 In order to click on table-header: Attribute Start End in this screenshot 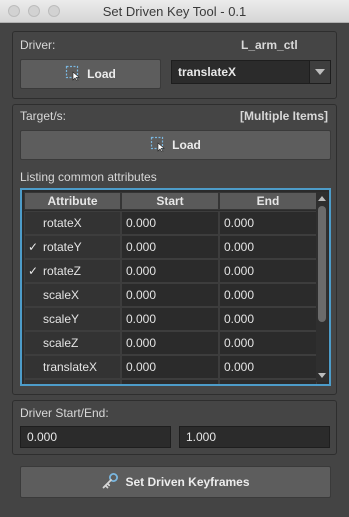, I will do `click(170, 201)`.